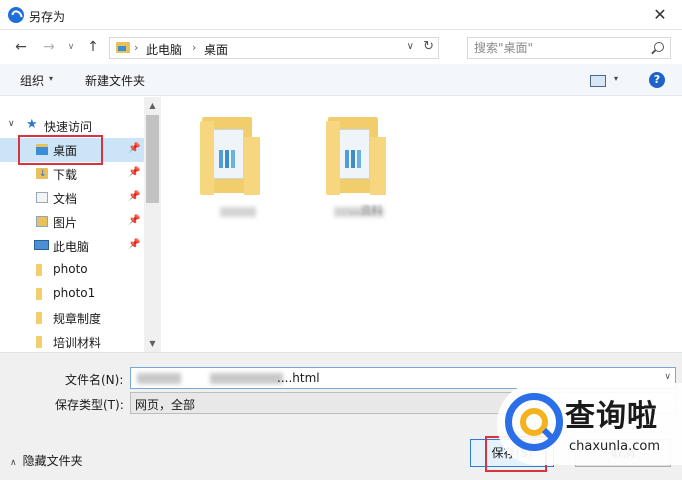 The width and height of the screenshot is (682, 480). What do you see at coordinates (11, 124) in the screenshot?
I see `expand-chevron-icon: ∨` at bounding box center [11, 124].